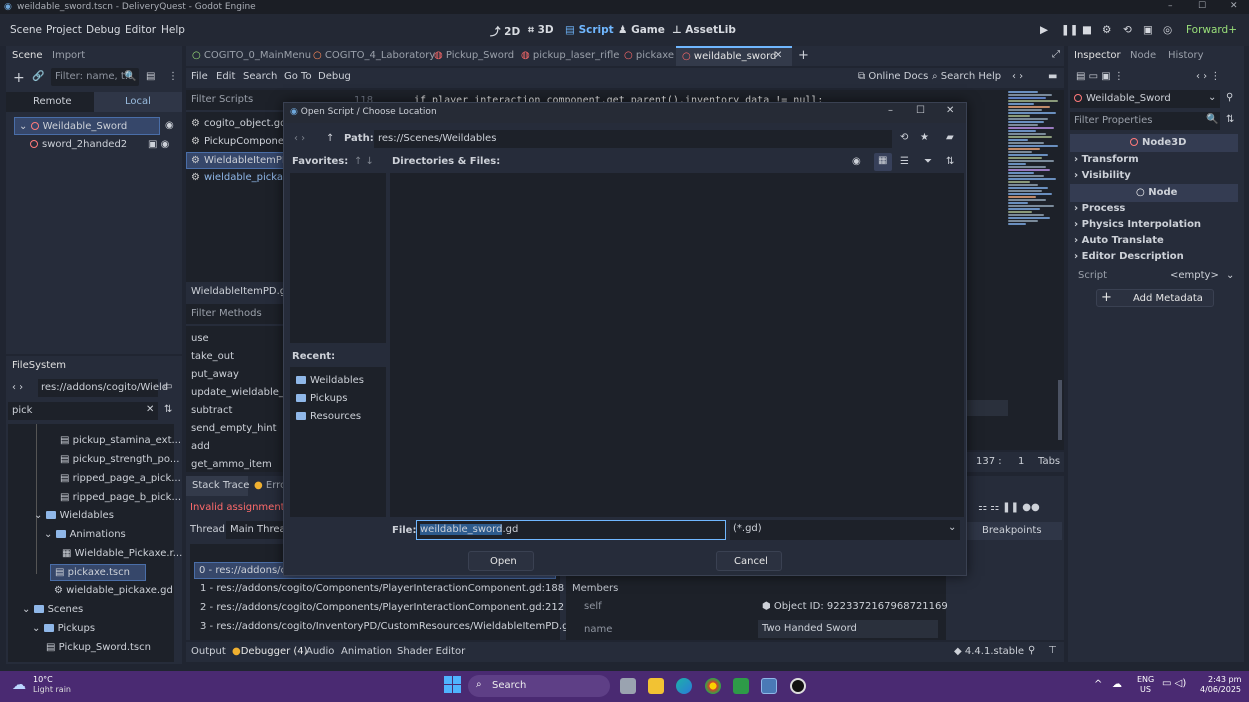 The image size is (1249, 702). Describe the element at coordinates (501, 561) in the screenshot. I see `open-button: Open` at that location.